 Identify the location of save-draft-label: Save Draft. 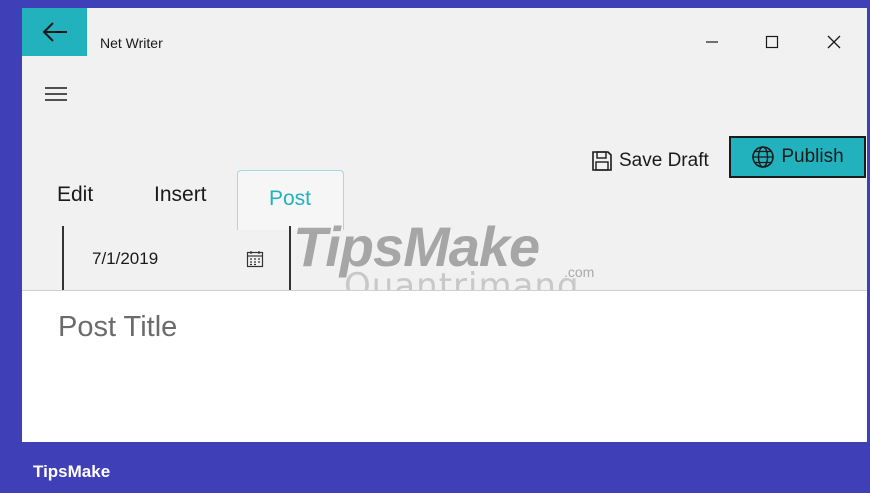
(664, 160).